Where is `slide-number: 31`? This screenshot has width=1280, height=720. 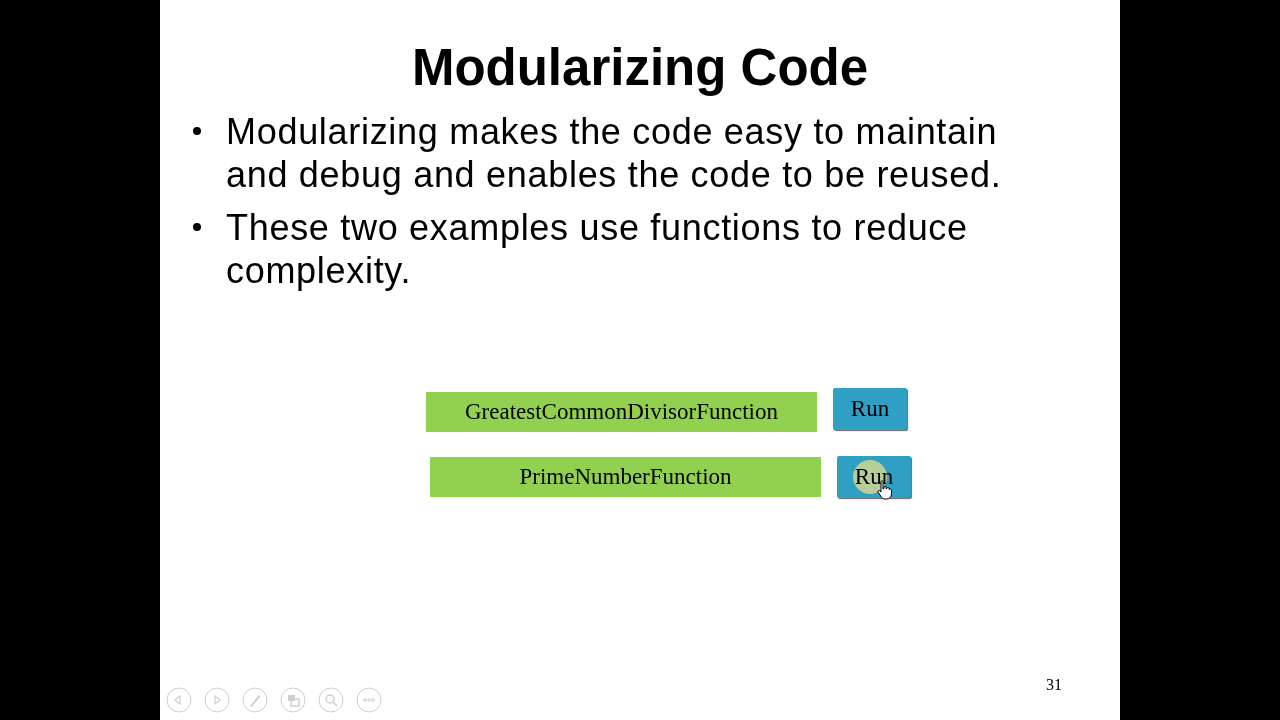
slide-number: 31 is located at coordinates (1054, 685).